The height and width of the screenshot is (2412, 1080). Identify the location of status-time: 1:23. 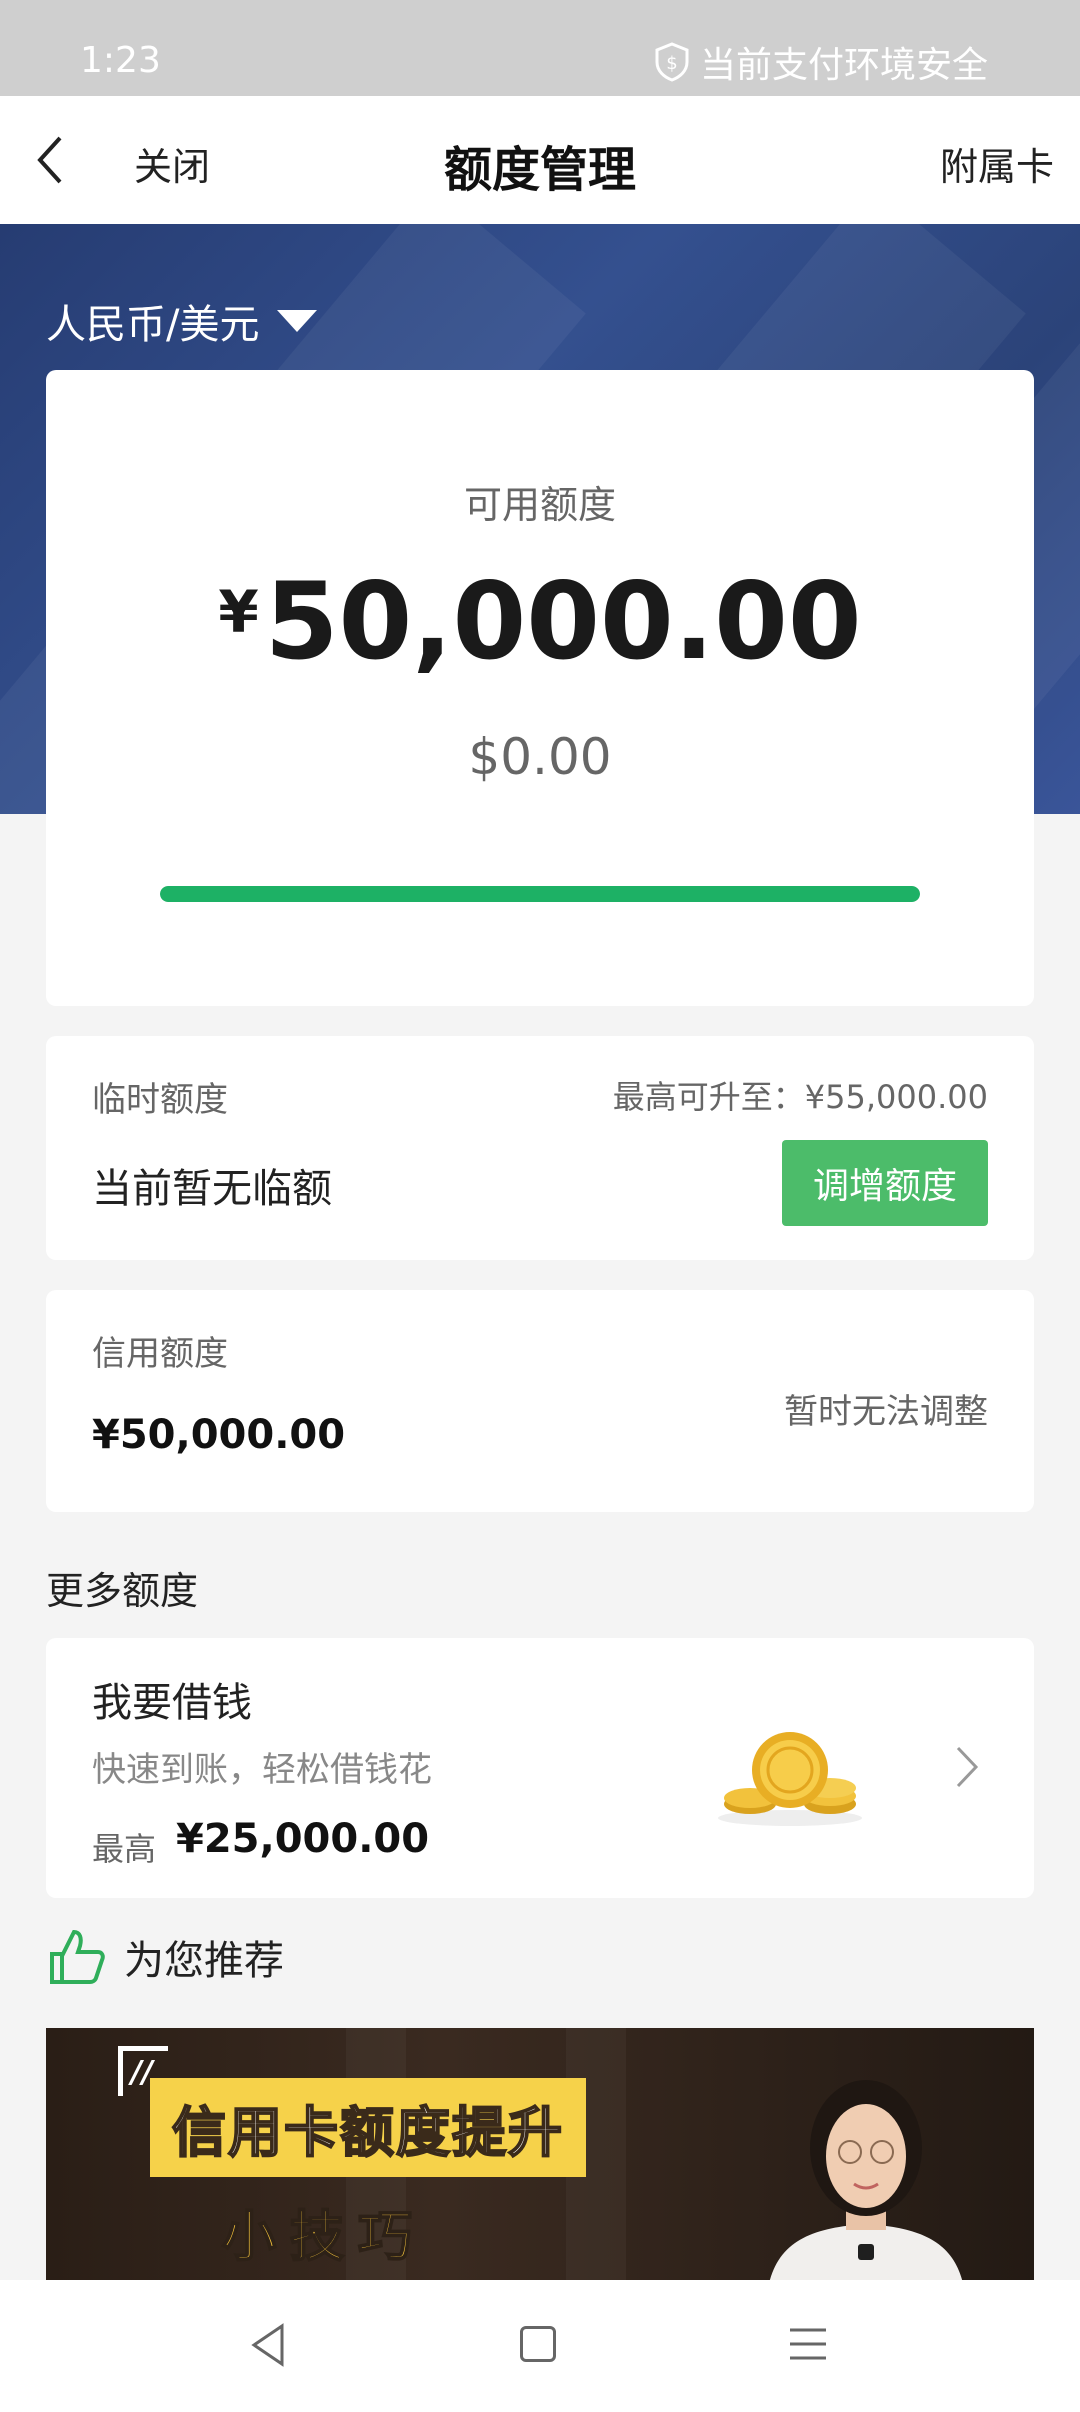
(120, 60).